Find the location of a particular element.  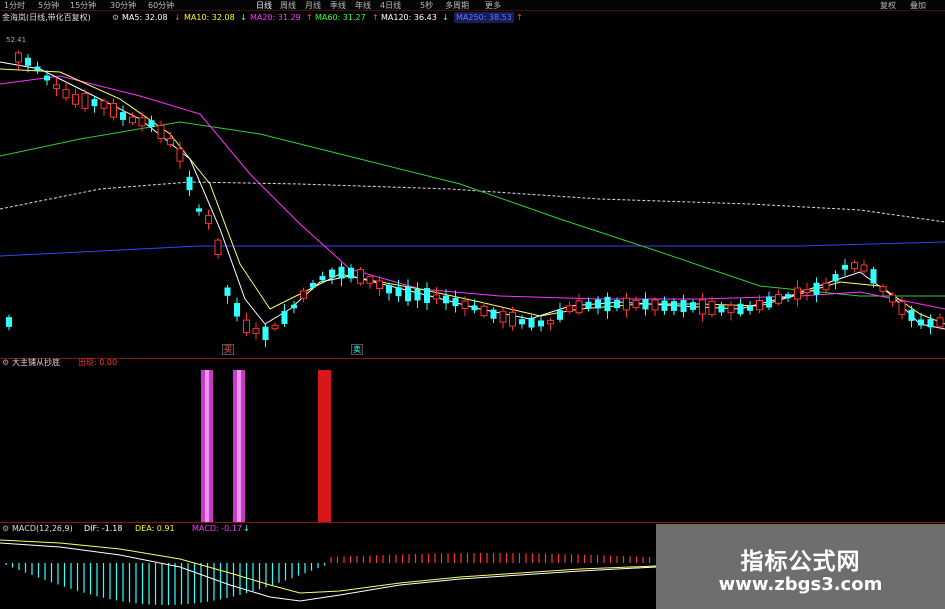

macd-name: MACD(12,26,9) is located at coordinates (42, 528).